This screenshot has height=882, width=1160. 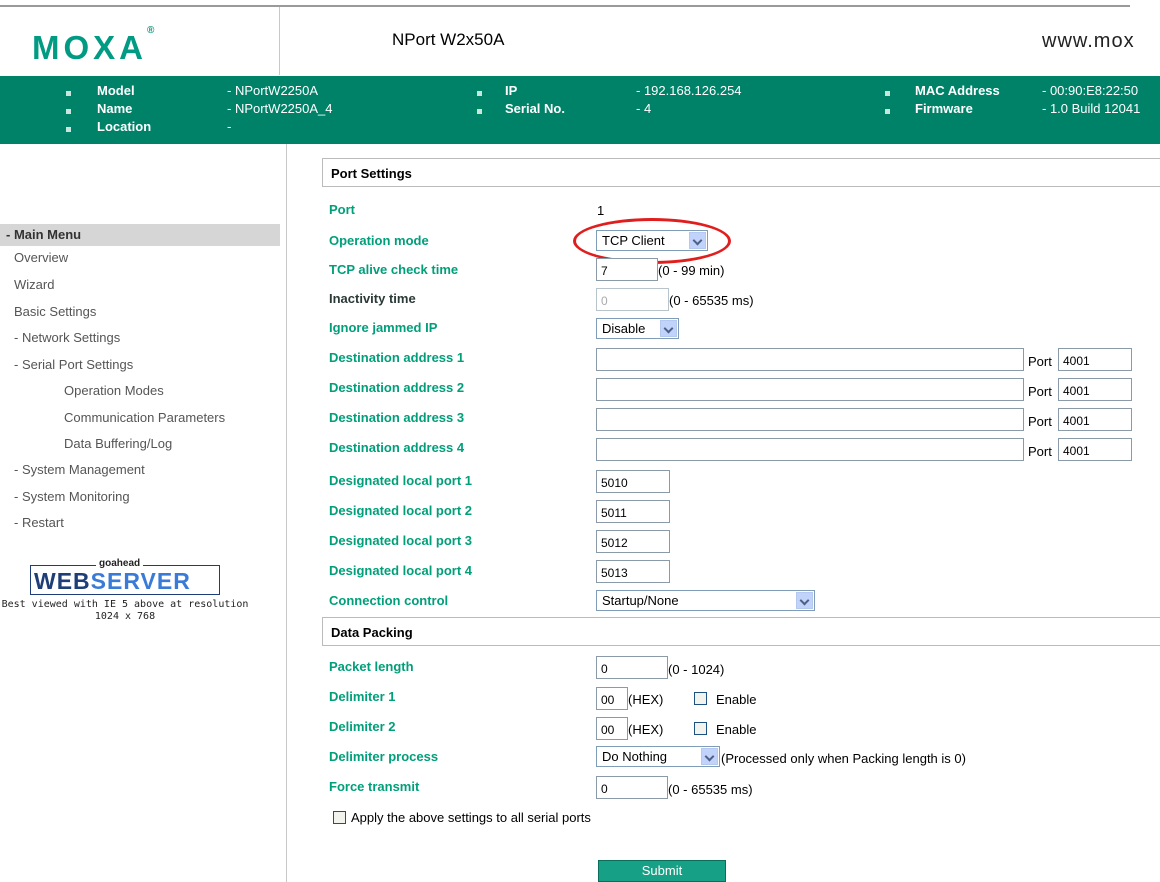 I want to click on connection-control-select: Startup/None, so click(x=705, y=600).